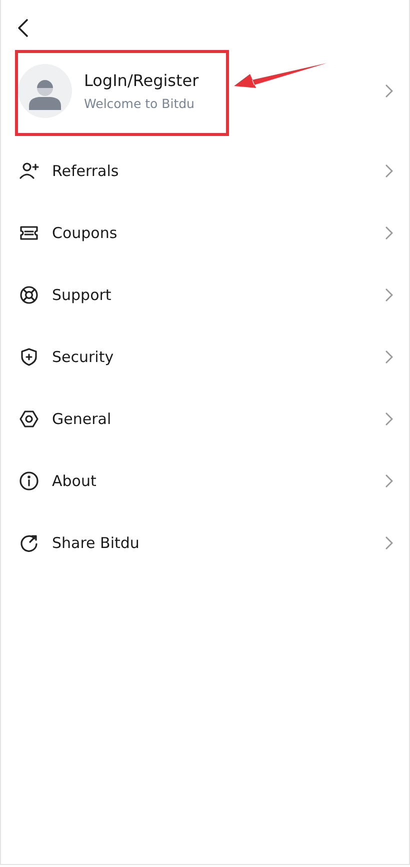 The image size is (410, 867). I want to click on back-icon, so click(23, 28).